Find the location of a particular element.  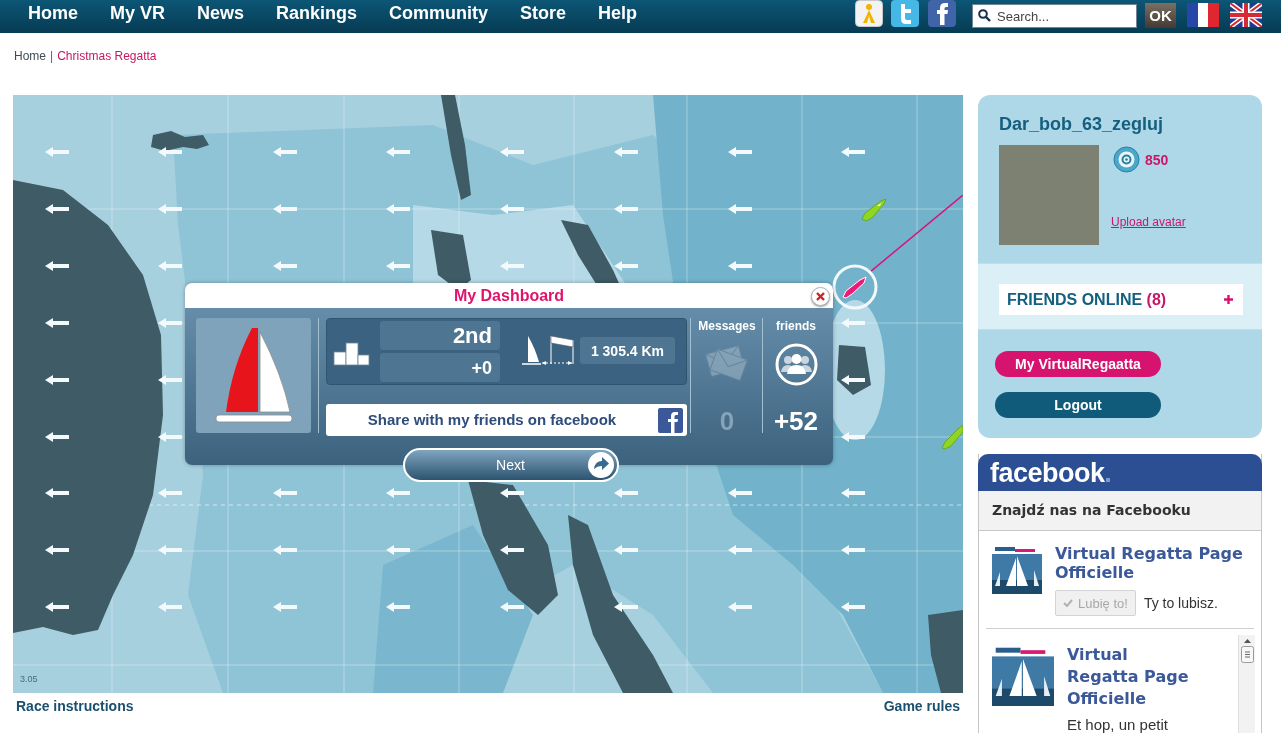

version-label: 3.05 is located at coordinates (29, 679).